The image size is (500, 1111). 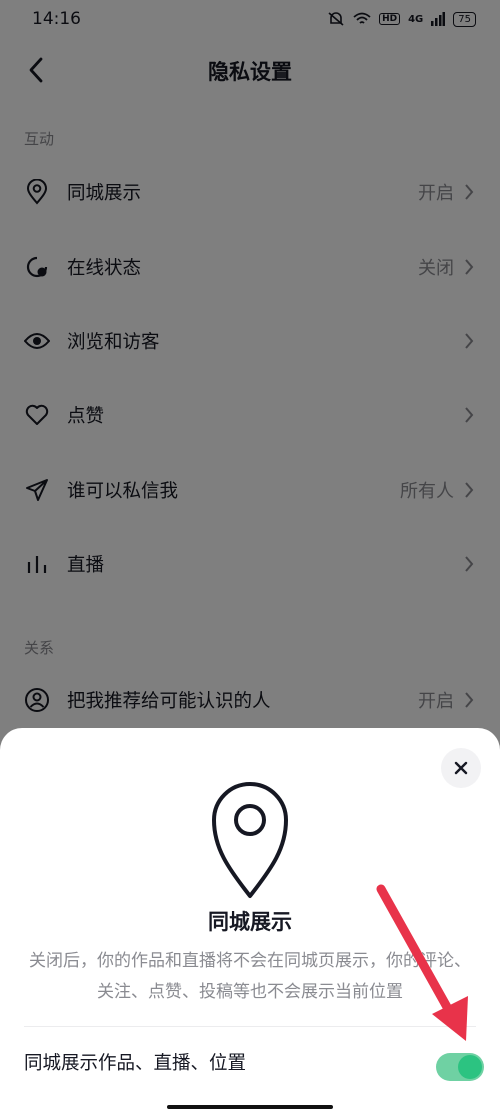 I want to click on sheet-title: 同城展示, so click(x=250, y=922).